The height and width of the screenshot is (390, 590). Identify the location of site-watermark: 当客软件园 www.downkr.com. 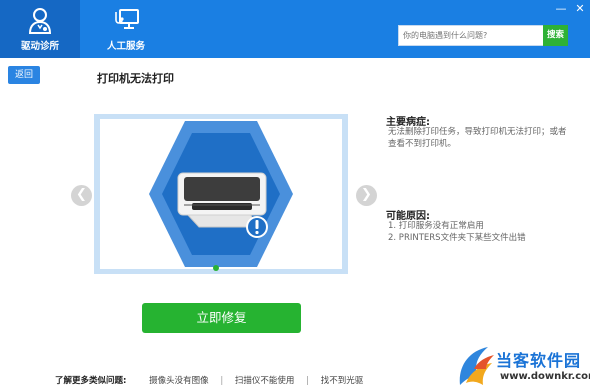
(523, 367).